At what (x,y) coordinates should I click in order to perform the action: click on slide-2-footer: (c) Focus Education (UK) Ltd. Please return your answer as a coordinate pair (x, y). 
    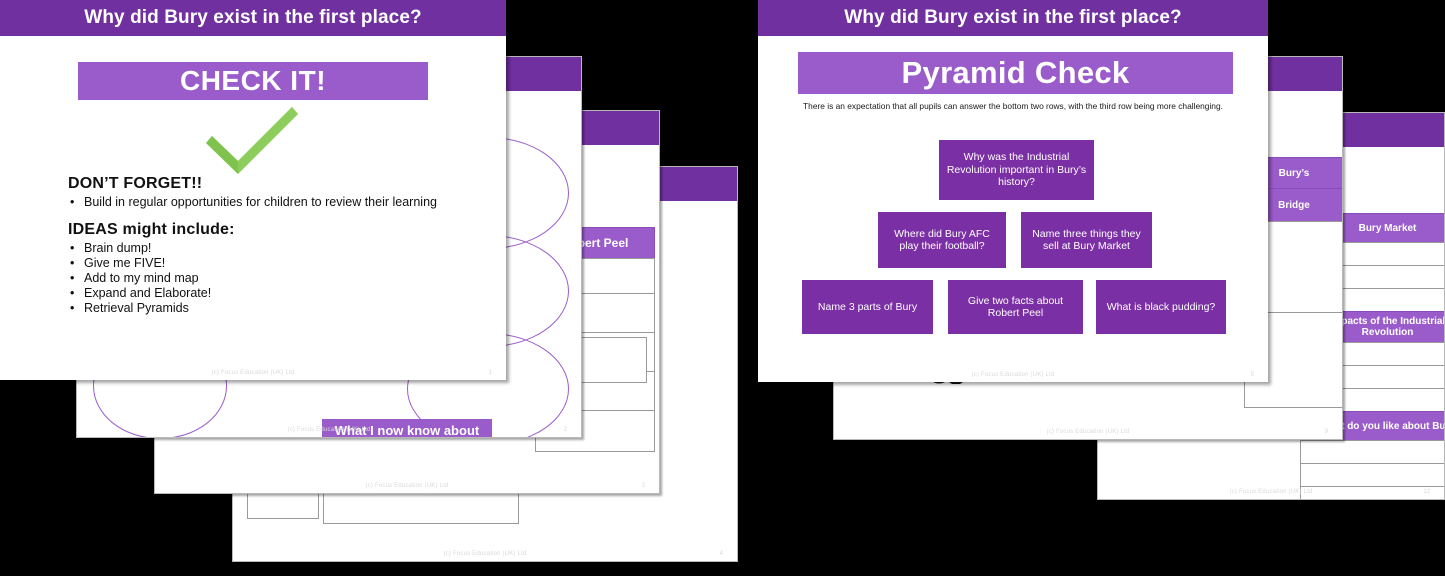
    Looking at the image, I should click on (329, 430).